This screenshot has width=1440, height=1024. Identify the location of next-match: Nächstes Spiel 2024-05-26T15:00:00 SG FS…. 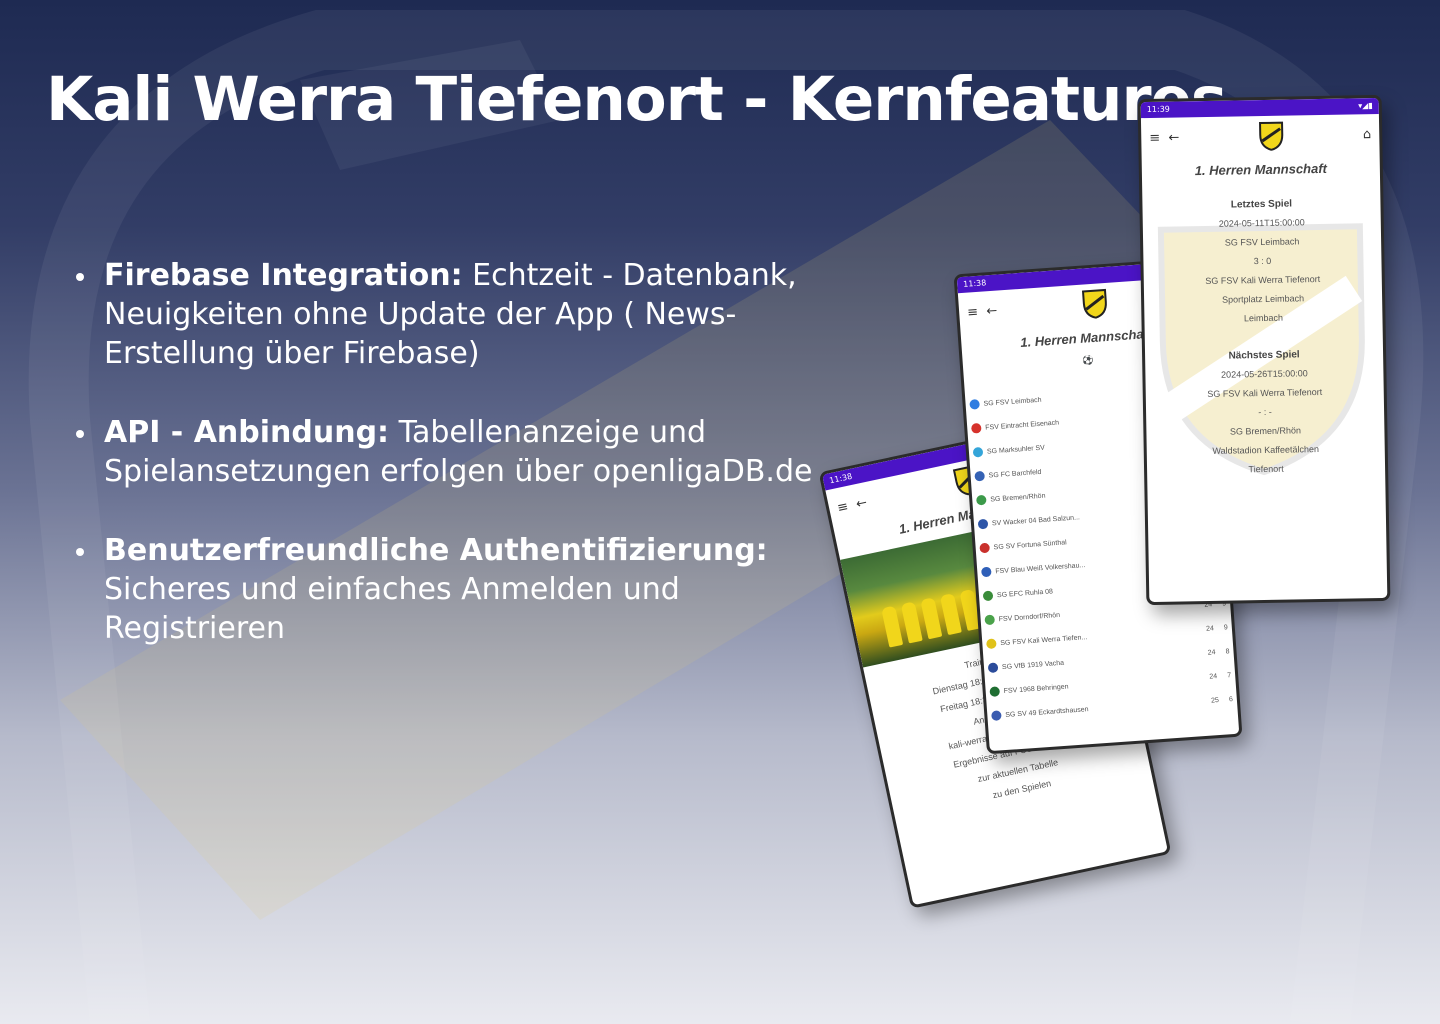
(1265, 412).